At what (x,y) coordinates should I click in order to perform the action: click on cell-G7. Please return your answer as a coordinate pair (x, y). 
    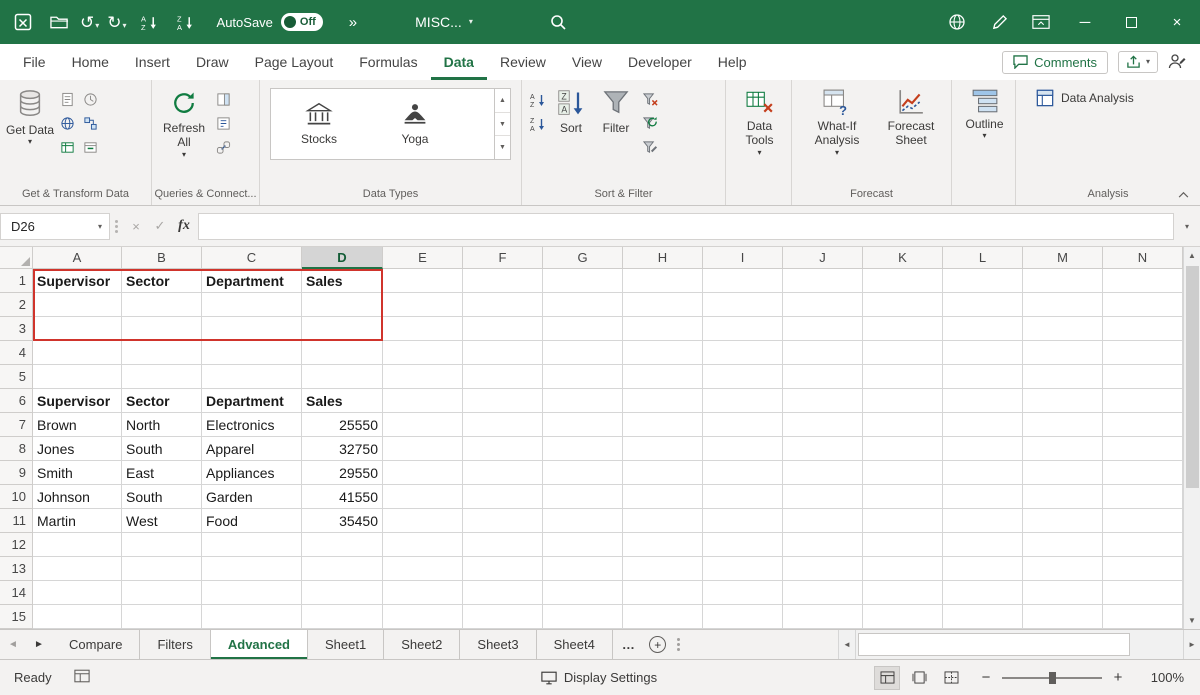
    Looking at the image, I should click on (583, 425).